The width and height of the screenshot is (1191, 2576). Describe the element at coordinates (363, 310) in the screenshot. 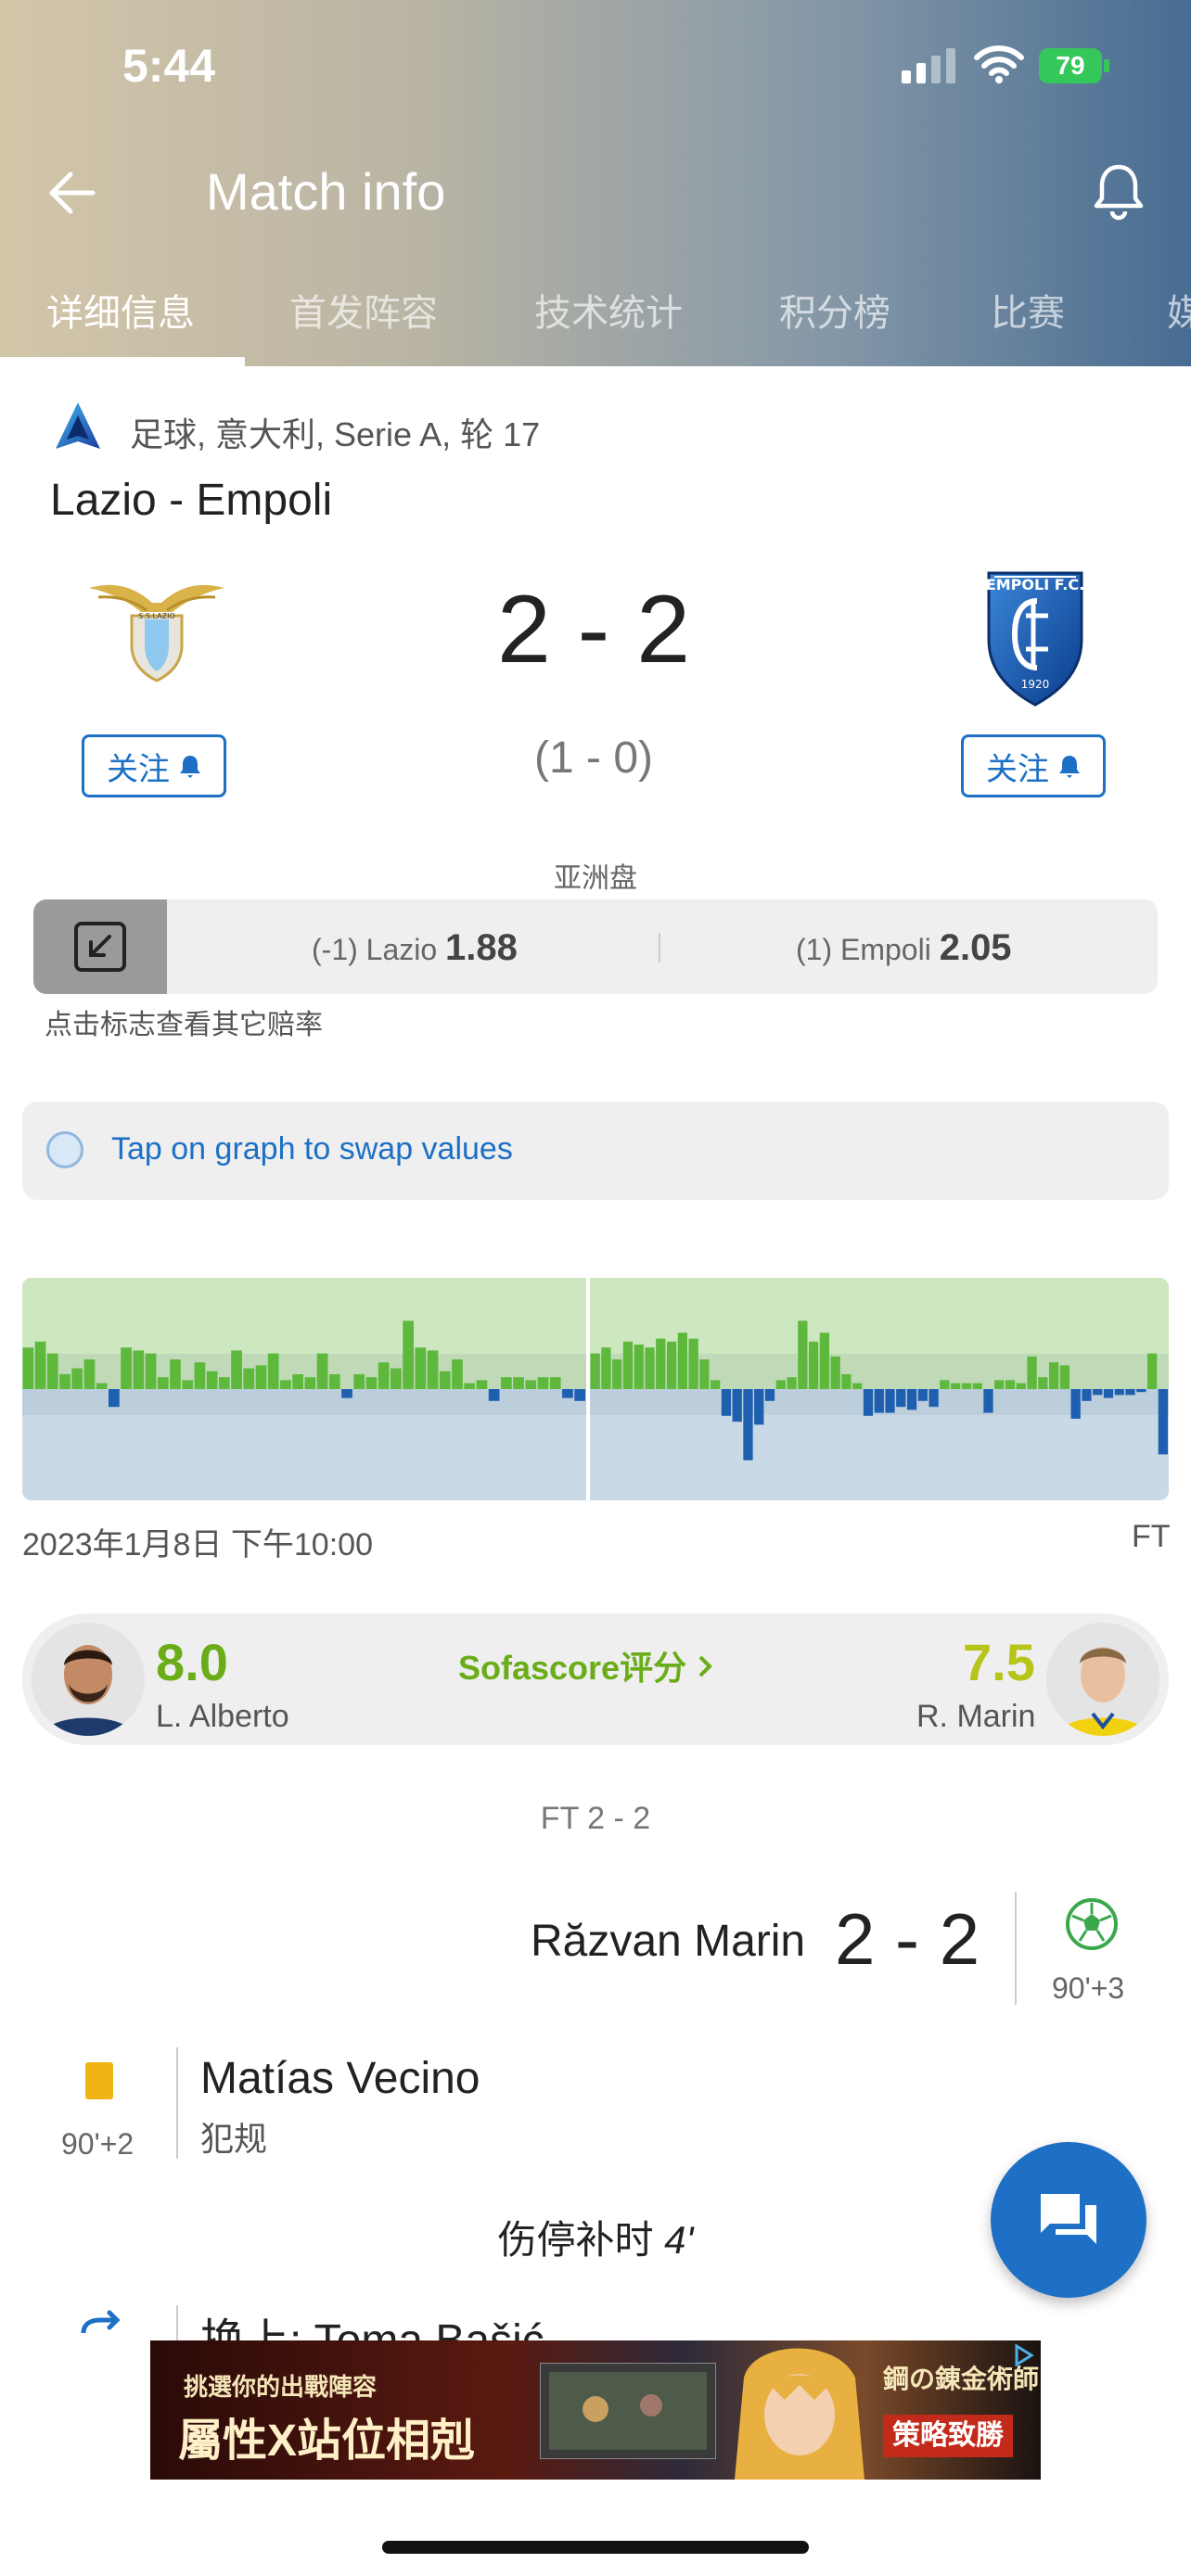

I see `tab-lineups: 首发阵容` at that location.